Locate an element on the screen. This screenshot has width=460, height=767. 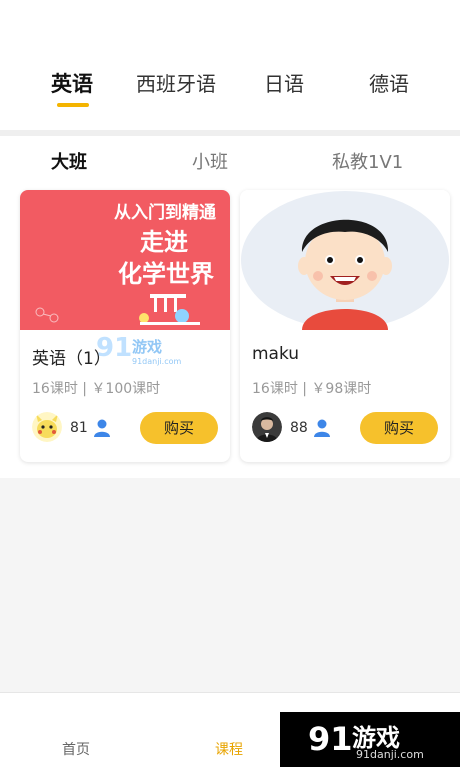
watermark-url: 91danji.com is located at coordinates (390, 754).